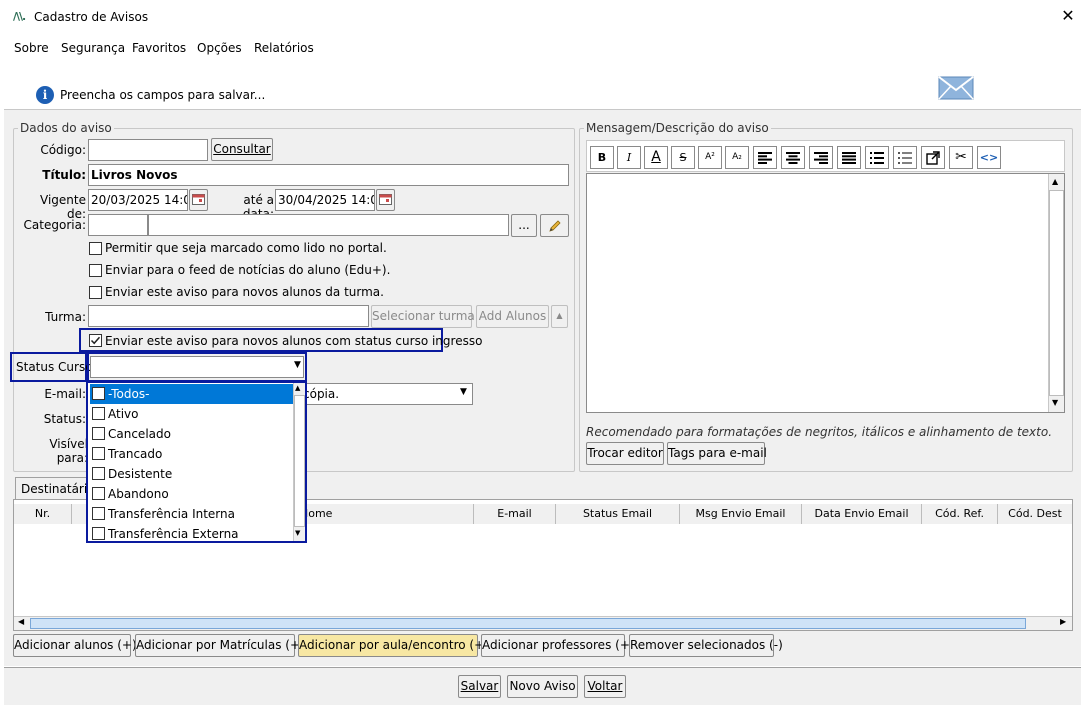 Image resolution: width=1087 pixels, height=708 pixels. Describe the element at coordinates (677, 128) in the screenshot. I see `mensagem-legend: Mensagem/Descrição do aviso` at that location.